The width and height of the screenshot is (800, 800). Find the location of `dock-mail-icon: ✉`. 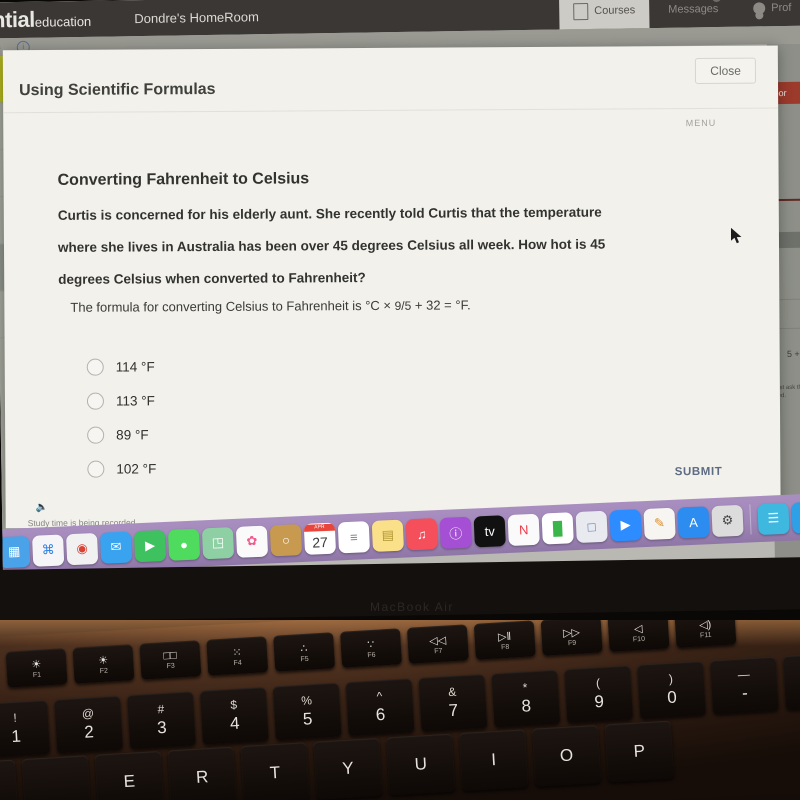

dock-mail-icon: ✉ is located at coordinates (116, 547).